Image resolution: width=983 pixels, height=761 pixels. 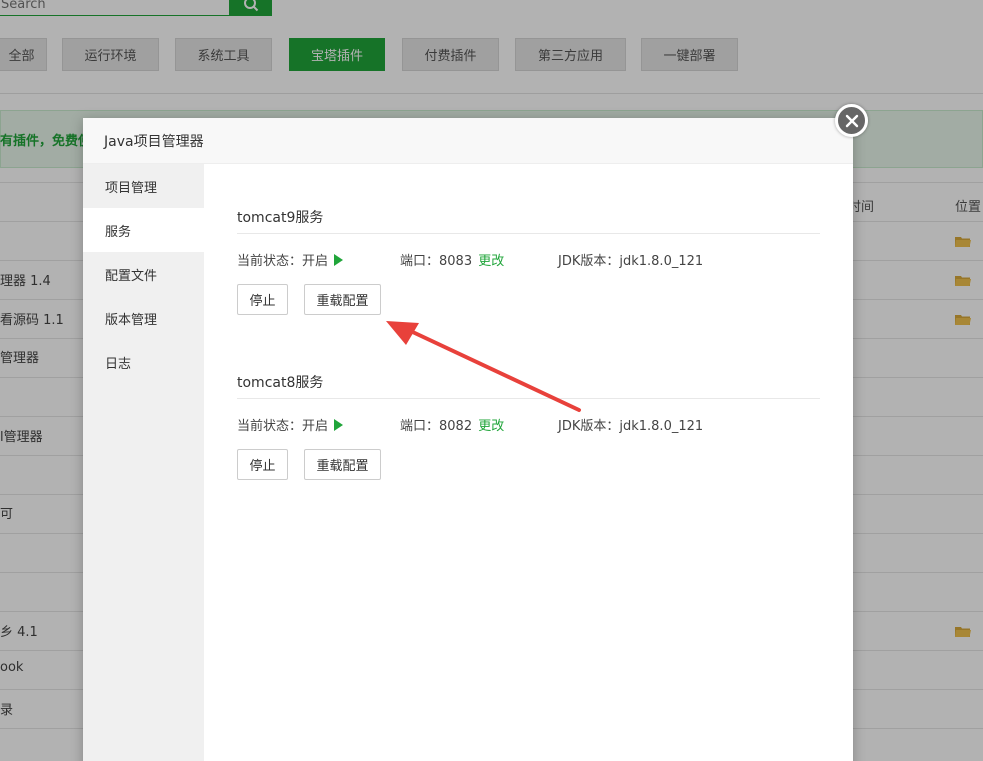 What do you see at coordinates (436, 426) in the screenshot?
I see `service-port-text: 端口：8082` at bounding box center [436, 426].